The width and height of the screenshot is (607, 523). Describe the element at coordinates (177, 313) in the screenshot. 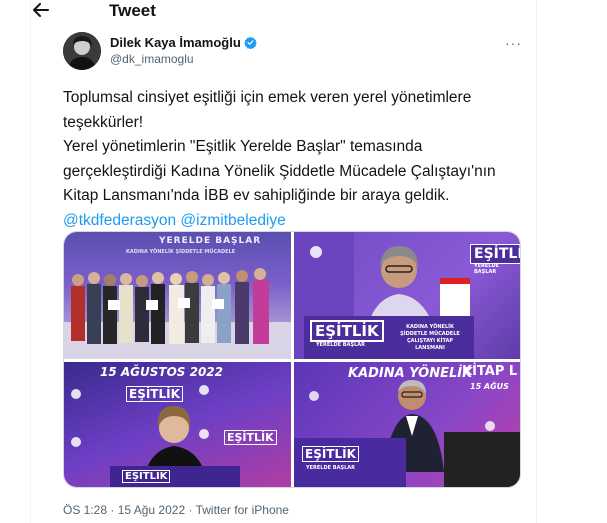

I see `group-photo-graphic` at that location.